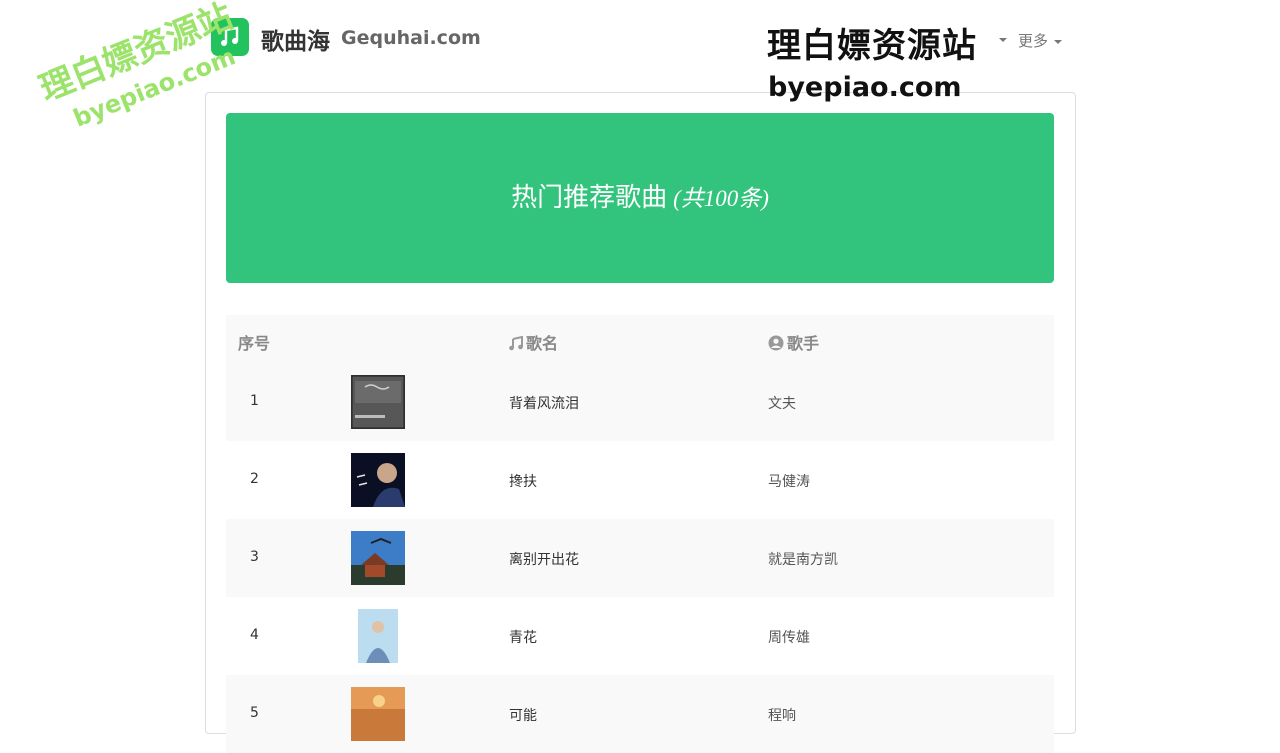 The width and height of the screenshot is (1280, 753). Describe the element at coordinates (523, 715) in the screenshot. I see `song-title: 可能` at that location.